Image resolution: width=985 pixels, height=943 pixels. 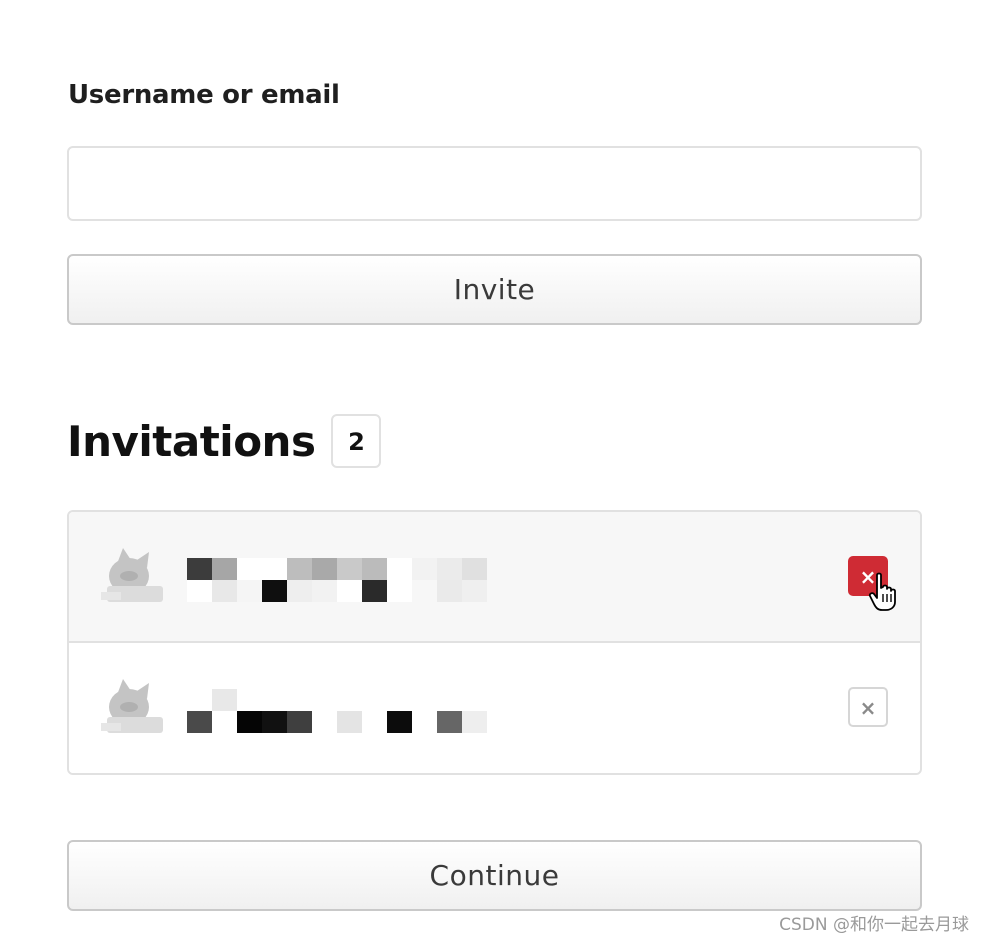 I want to click on invite-button: Invite, so click(x=494, y=289).